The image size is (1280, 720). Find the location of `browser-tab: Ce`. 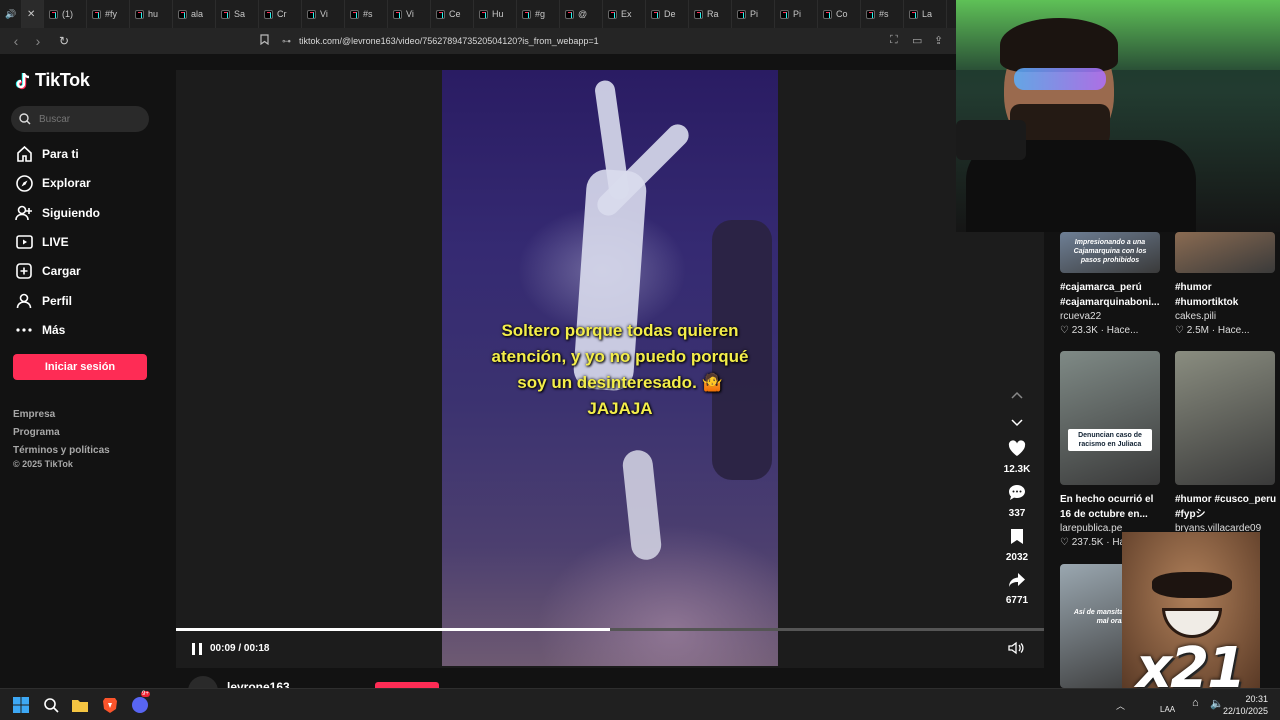

browser-tab: Ce is located at coordinates (452, 14).